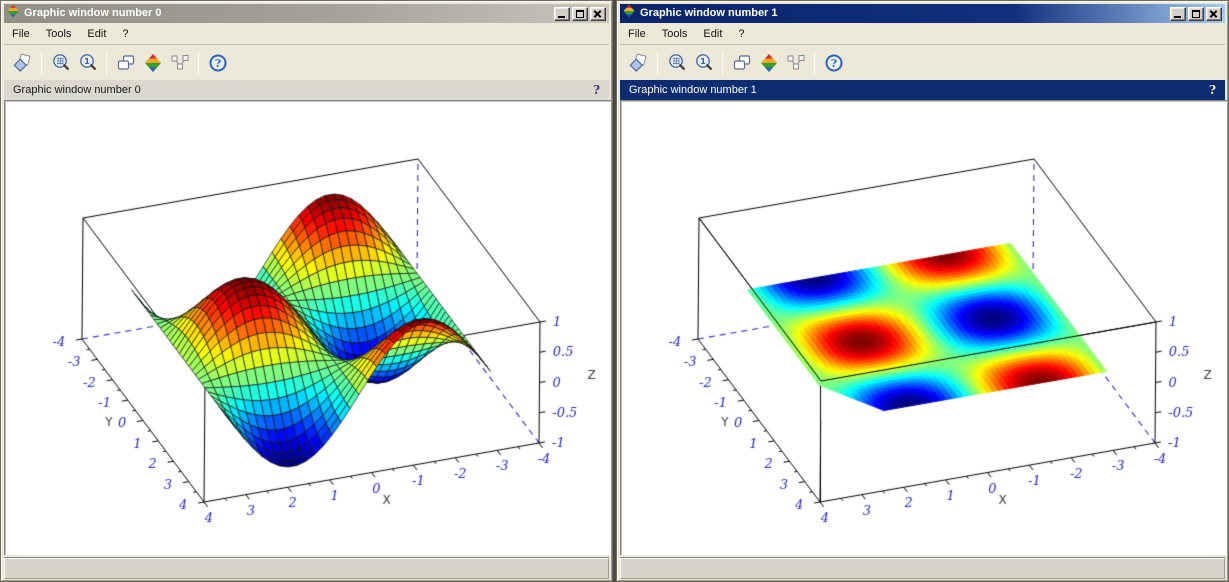  What do you see at coordinates (306, 90) in the screenshot?
I see `info-bar: Graphic window number 0 ?` at bounding box center [306, 90].